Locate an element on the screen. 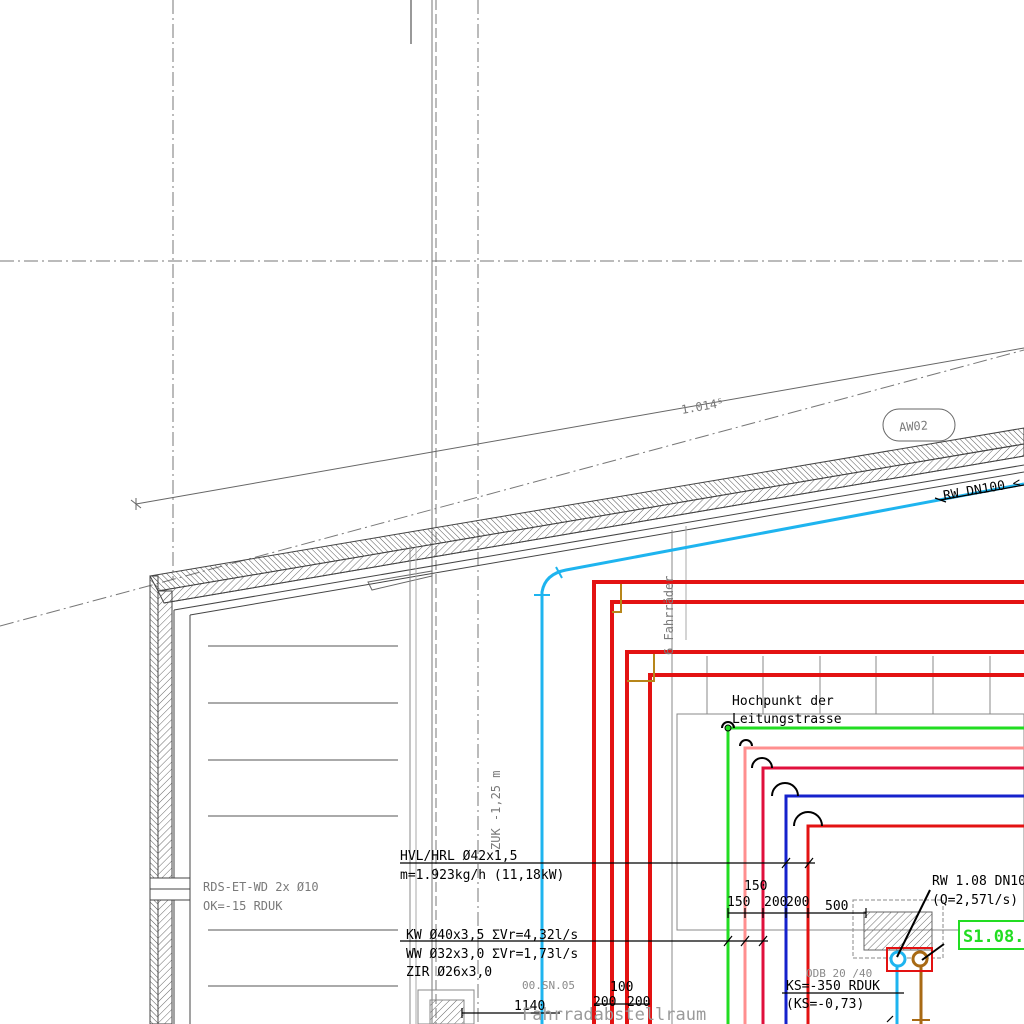 This screenshot has height=1024, width=1024. zir-label: ZIR Ø26x3,0 is located at coordinates (449, 972).